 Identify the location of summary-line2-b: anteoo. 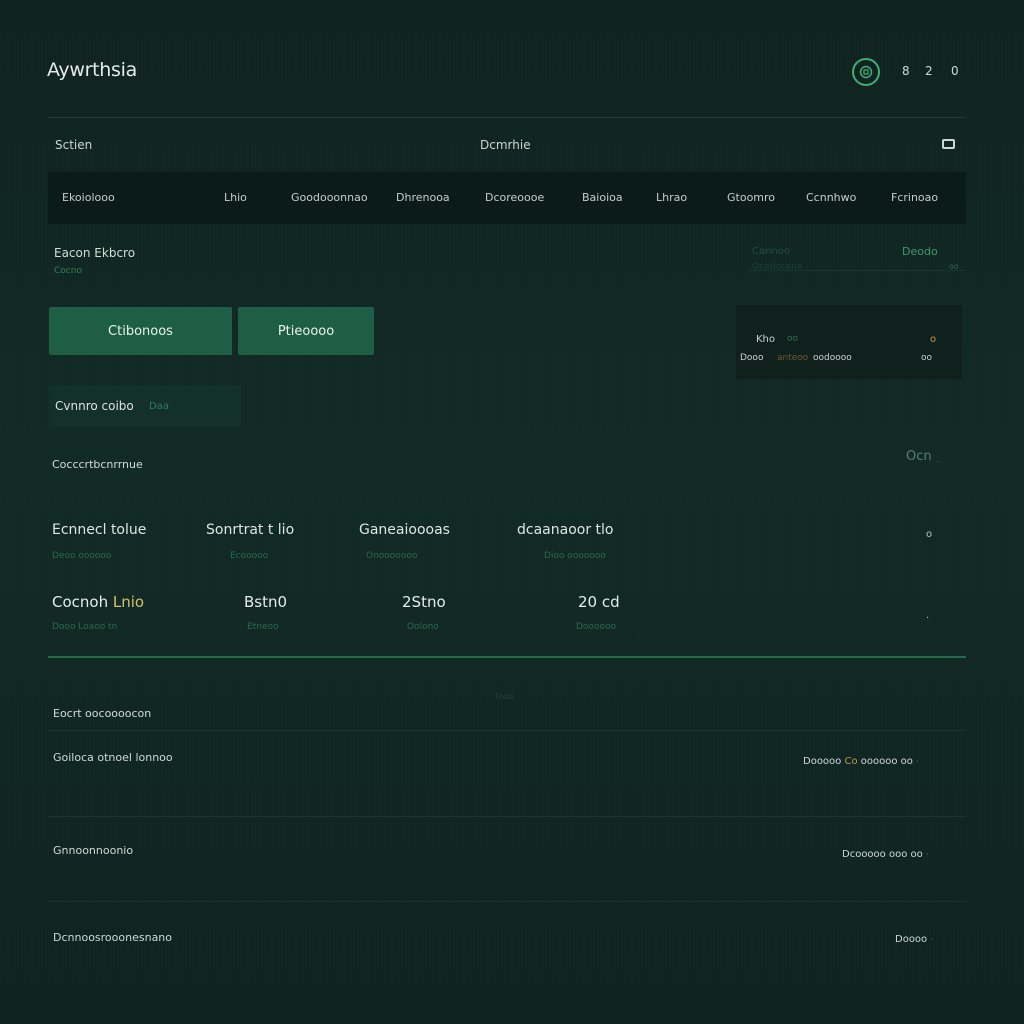
(793, 358).